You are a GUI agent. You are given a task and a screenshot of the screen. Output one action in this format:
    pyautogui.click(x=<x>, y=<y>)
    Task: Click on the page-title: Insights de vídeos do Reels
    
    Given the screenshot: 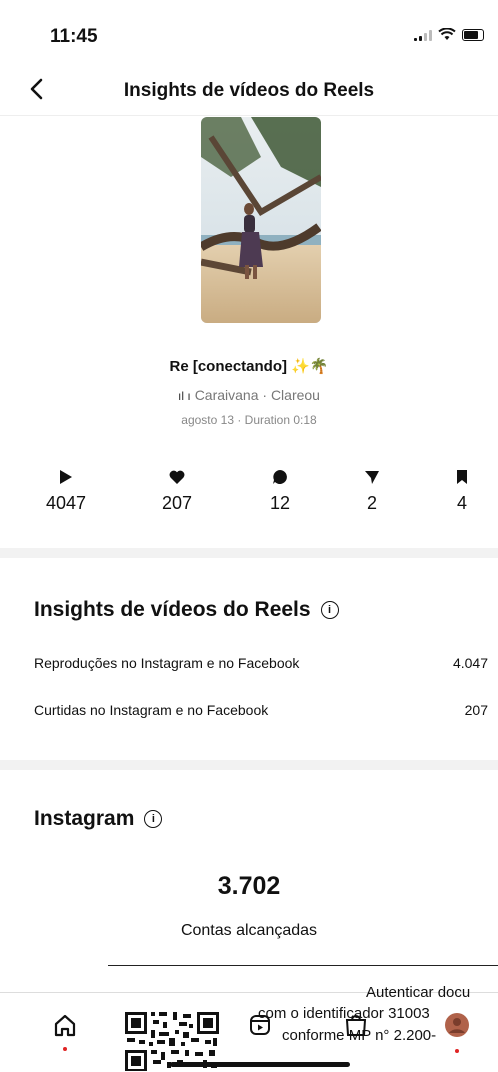 What is the action you would take?
    pyautogui.click(x=249, y=90)
    